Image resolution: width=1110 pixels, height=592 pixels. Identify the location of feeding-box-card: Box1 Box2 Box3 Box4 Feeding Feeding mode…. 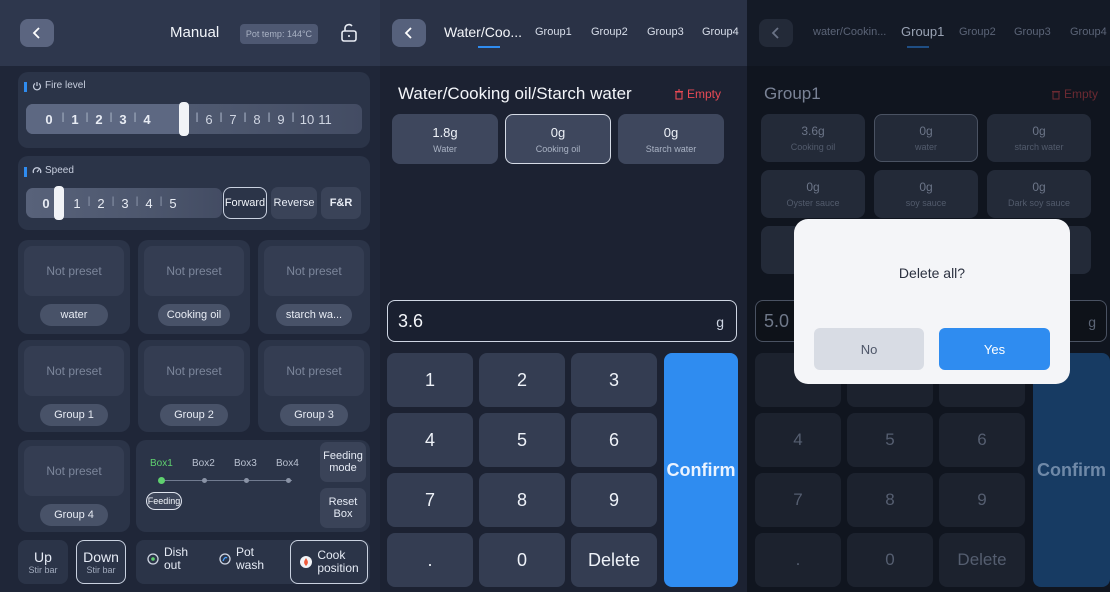
(253, 486).